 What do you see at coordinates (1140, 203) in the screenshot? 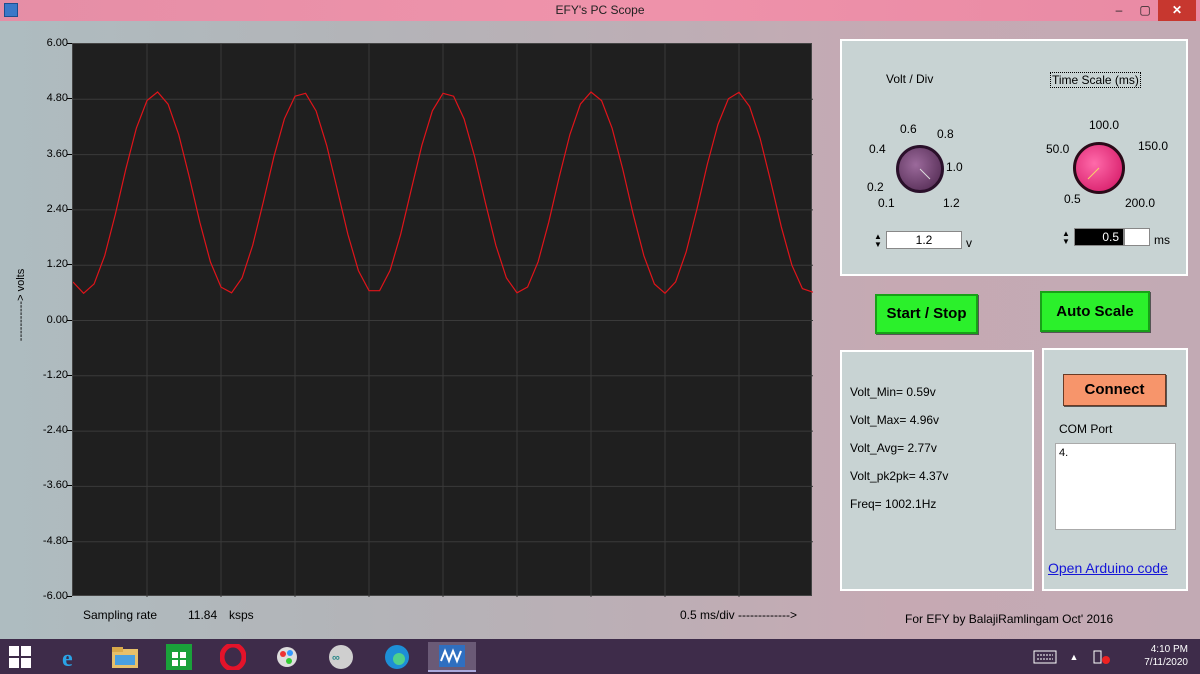
I see `time-tick-200: 200.0` at bounding box center [1140, 203].